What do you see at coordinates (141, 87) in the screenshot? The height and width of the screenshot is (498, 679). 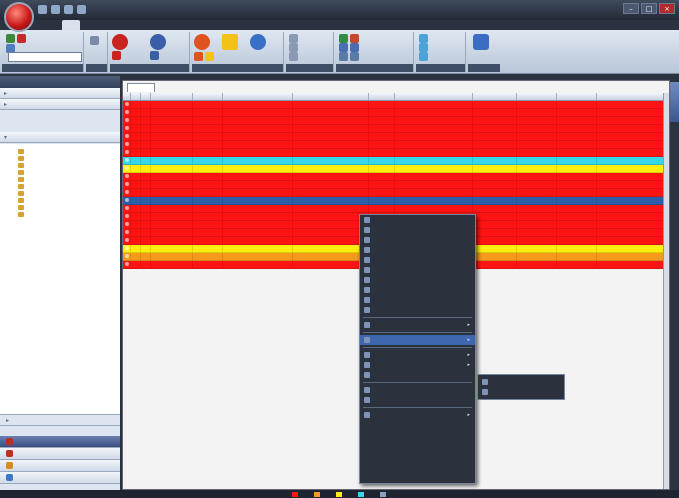 I see `document-tab` at bounding box center [141, 87].